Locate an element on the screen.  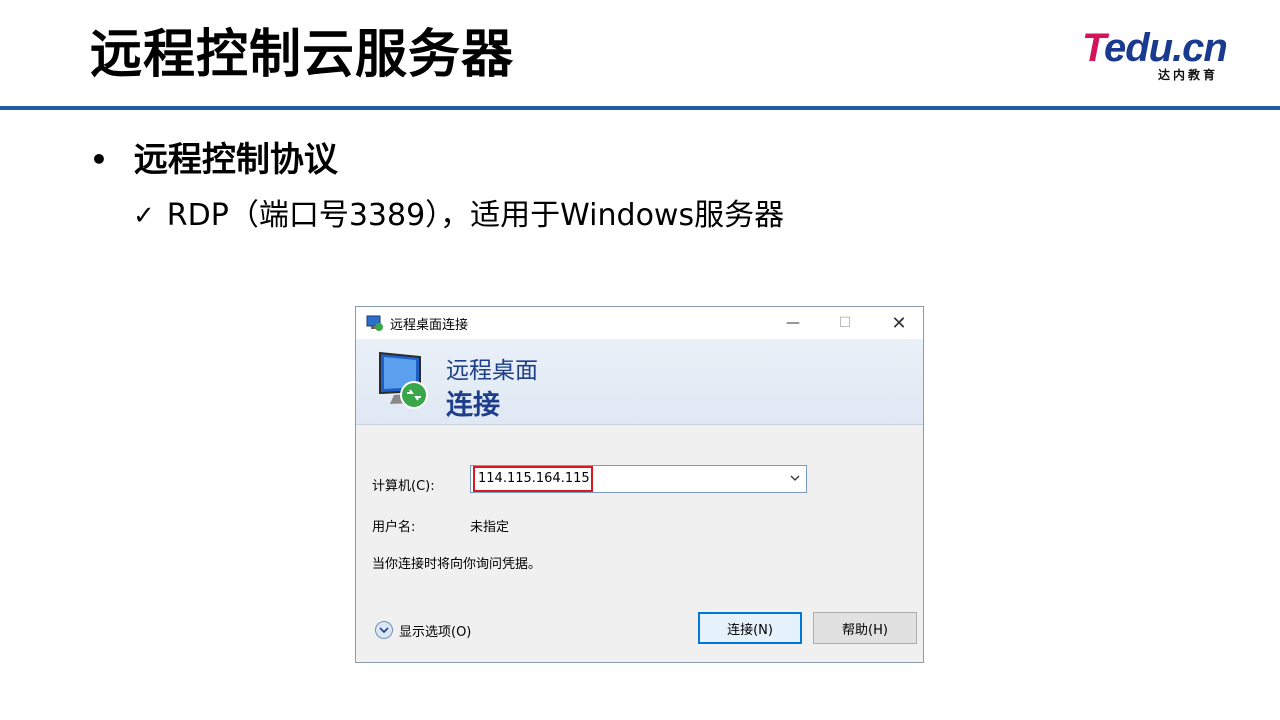
computer-input: 114.115.164.115 is located at coordinates (533, 479).